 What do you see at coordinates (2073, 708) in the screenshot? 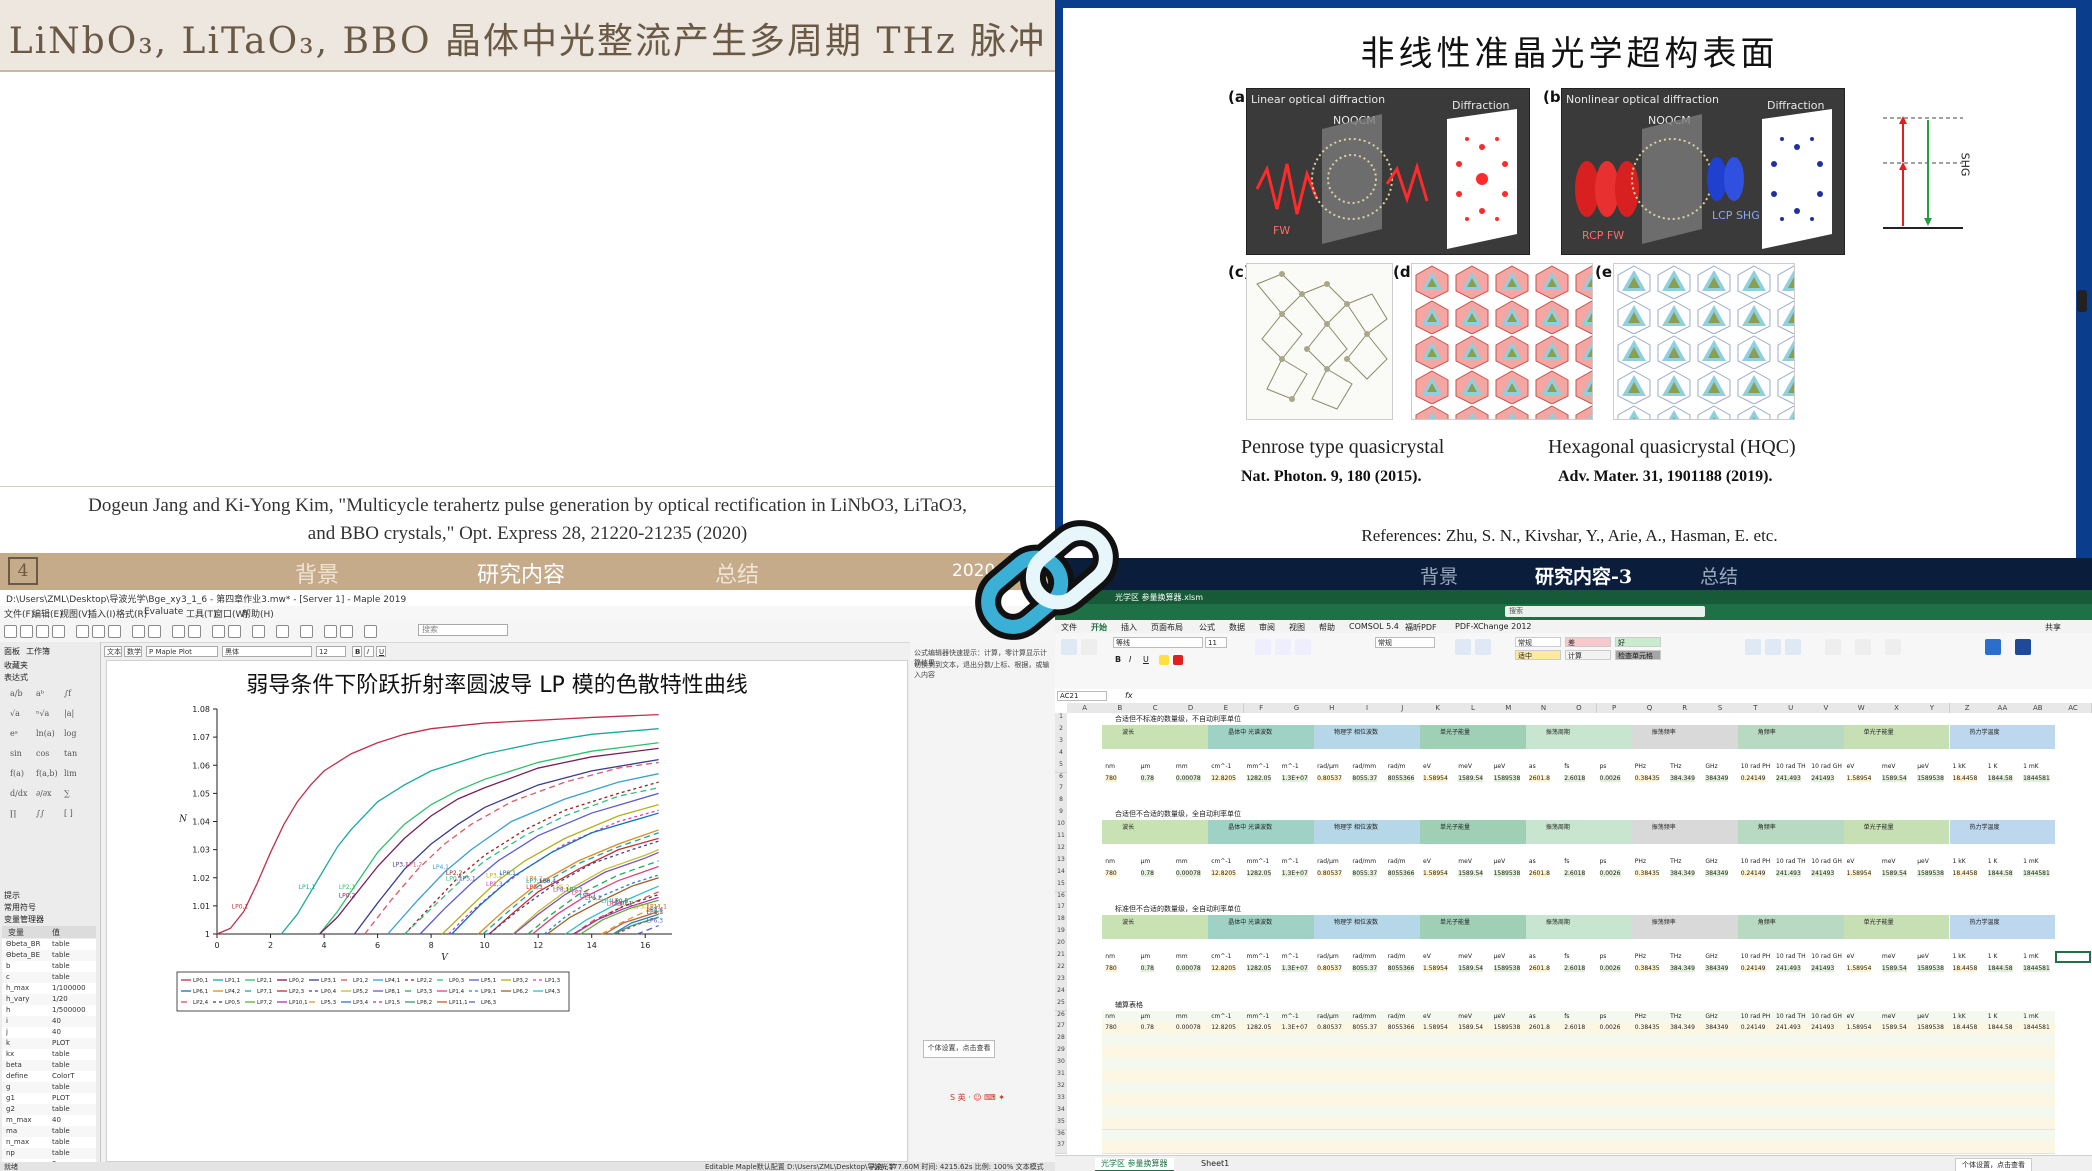
I see `column-header: AC` at bounding box center [2073, 708].